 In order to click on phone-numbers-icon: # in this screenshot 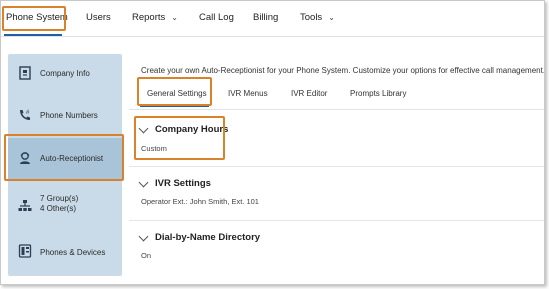, I will do `click(25, 115)`.